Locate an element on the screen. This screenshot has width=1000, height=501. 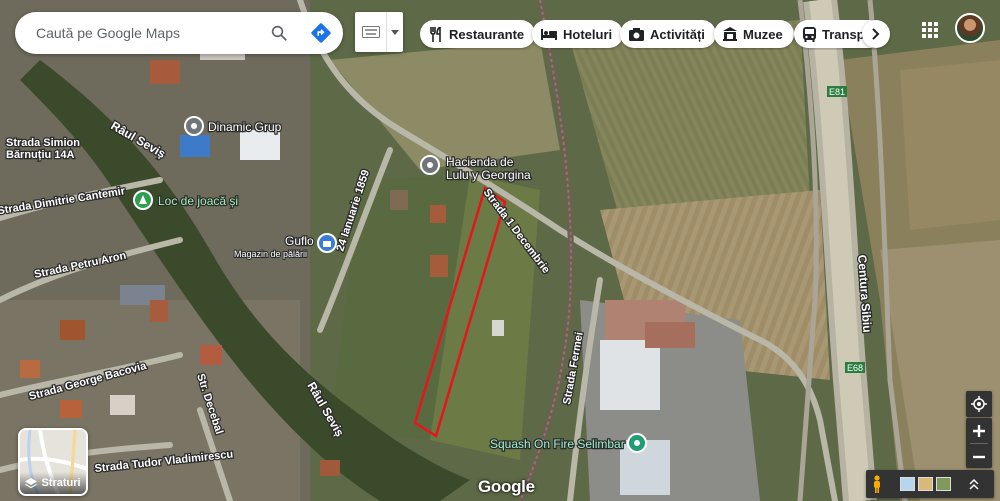
route-shield-e68: E68 is located at coordinates (855, 368).